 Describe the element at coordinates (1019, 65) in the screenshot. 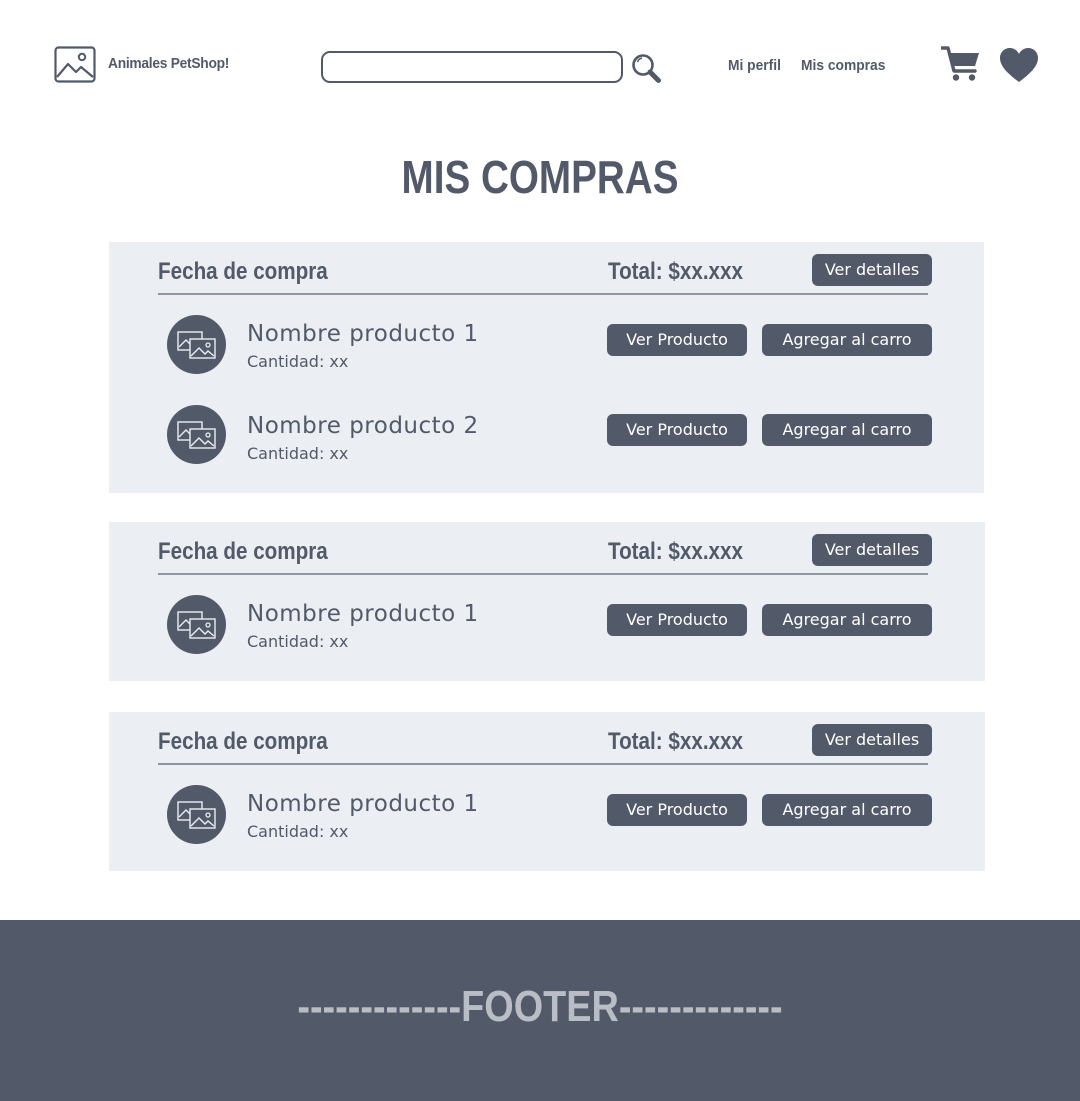

I see `heart-icon` at that location.